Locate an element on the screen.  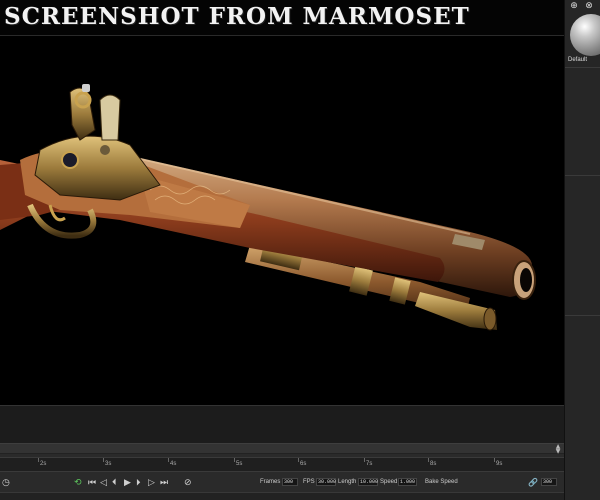
ruler-tick-label: 2s is located at coordinates (43, 464).